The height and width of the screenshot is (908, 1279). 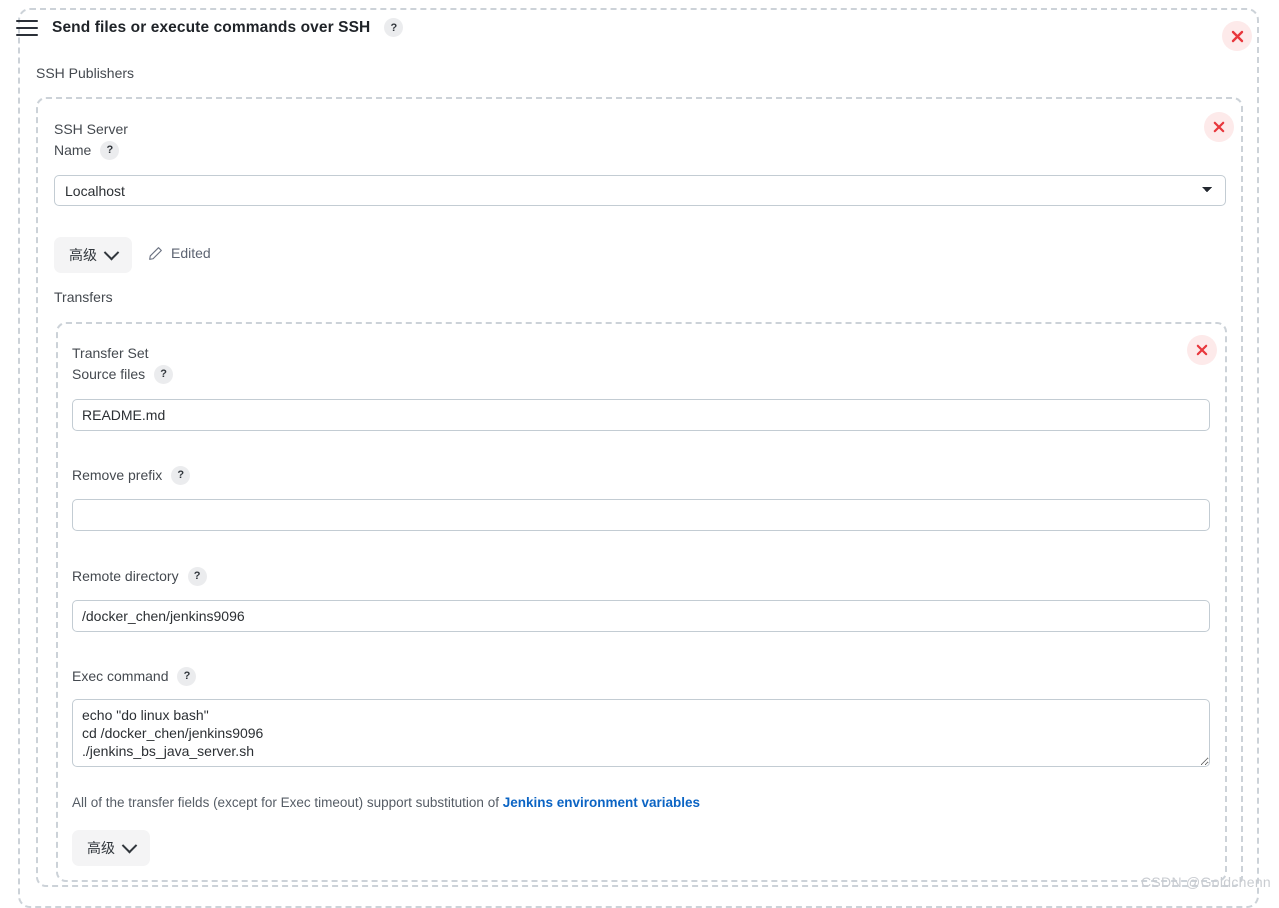 I want to click on transfer-set-advanced-button: 高级, so click(x=111, y=848).